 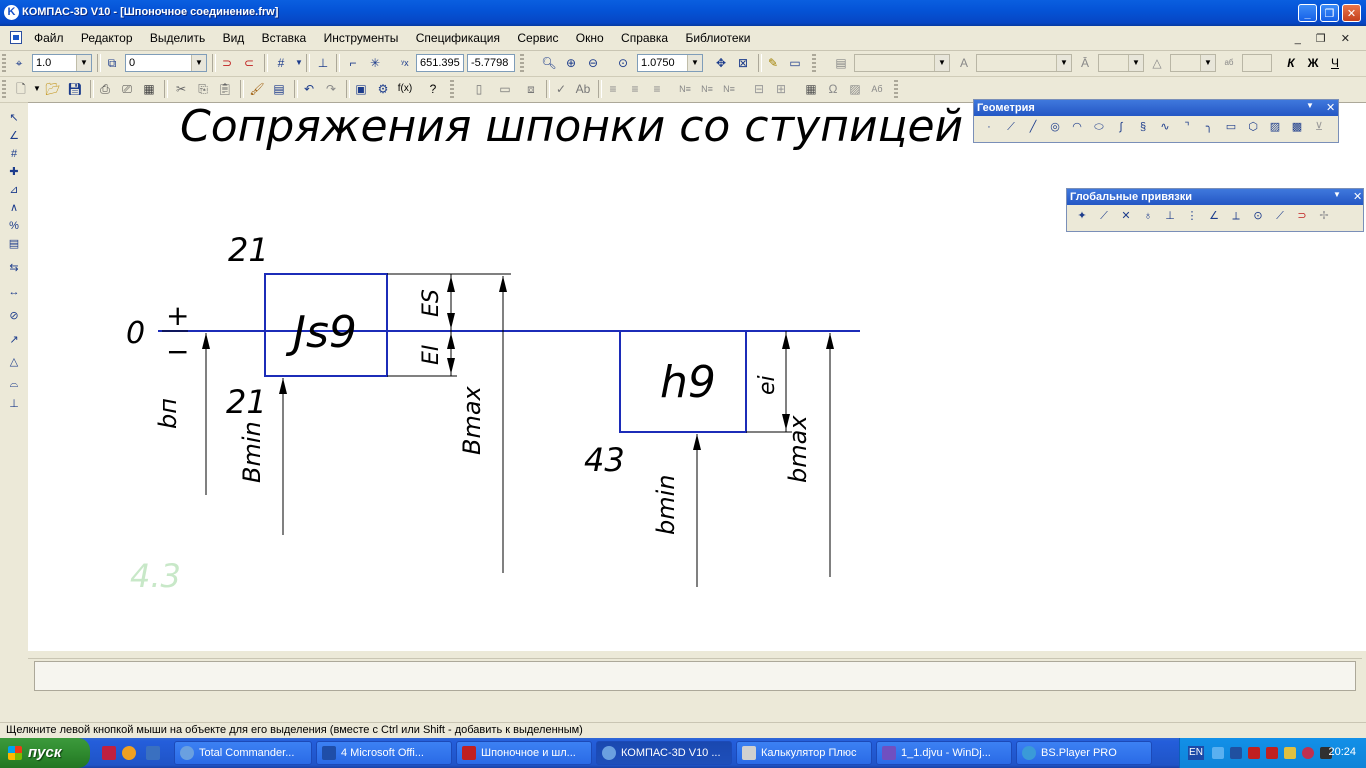 What do you see at coordinates (1280, 216) in the screenshot?
I see `alignment-icon: ⟋` at bounding box center [1280, 216].